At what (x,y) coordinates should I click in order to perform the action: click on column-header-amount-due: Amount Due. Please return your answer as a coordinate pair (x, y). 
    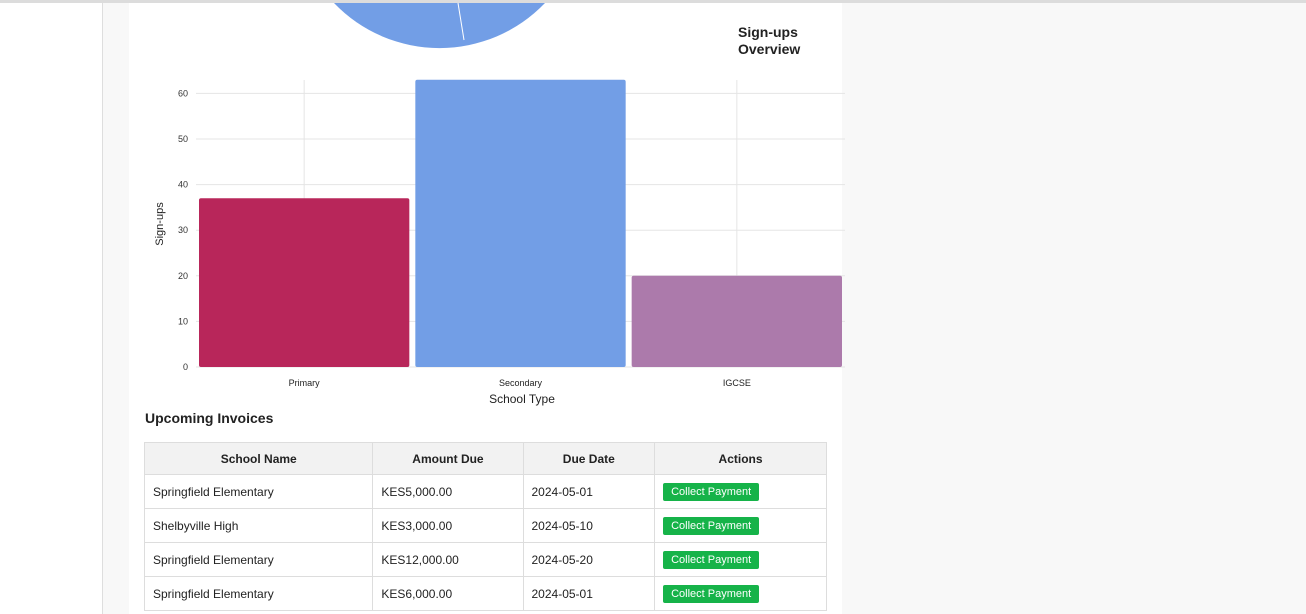
    Looking at the image, I should click on (448, 458).